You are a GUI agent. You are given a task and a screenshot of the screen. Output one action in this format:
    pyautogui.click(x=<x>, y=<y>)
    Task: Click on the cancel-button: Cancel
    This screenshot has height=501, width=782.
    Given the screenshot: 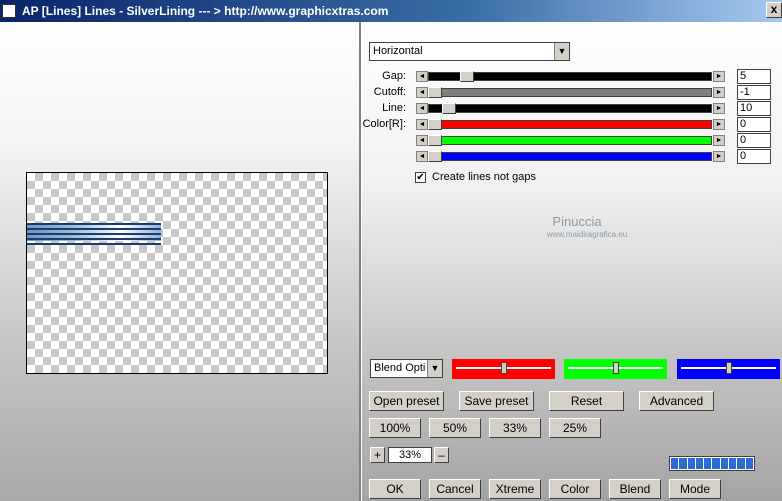 What is the action you would take?
    pyautogui.click(x=455, y=489)
    